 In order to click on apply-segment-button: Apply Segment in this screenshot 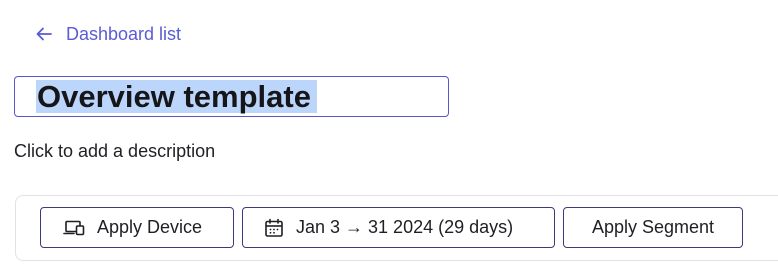, I will do `click(653, 227)`.